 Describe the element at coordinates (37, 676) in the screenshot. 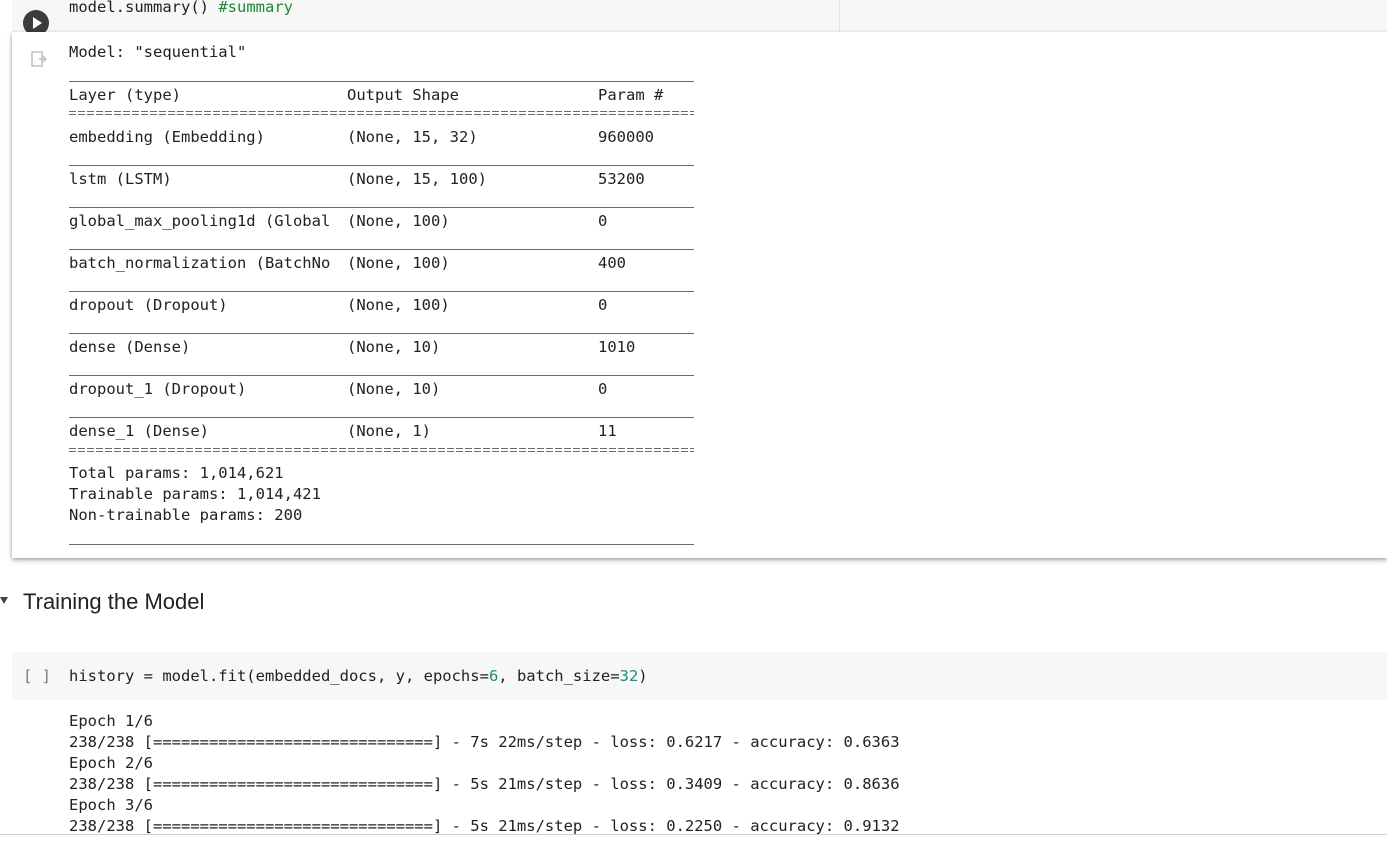

I see `cell-execution-bracket: [ ]` at that location.